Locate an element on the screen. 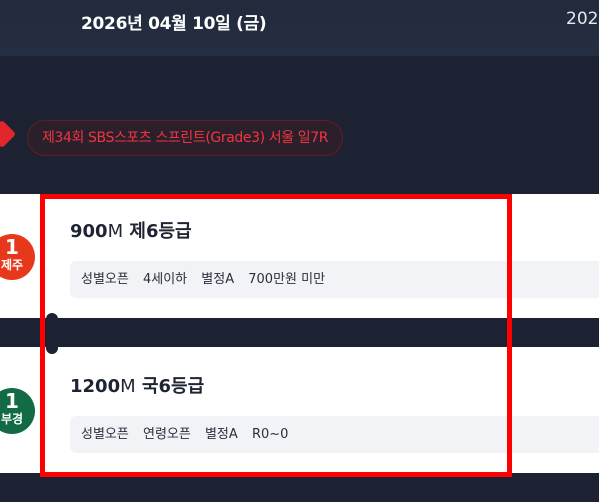  race-conditions: 성별오픈 4세이하 별정A 700만원 미만 is located at coordinates (334, 279).